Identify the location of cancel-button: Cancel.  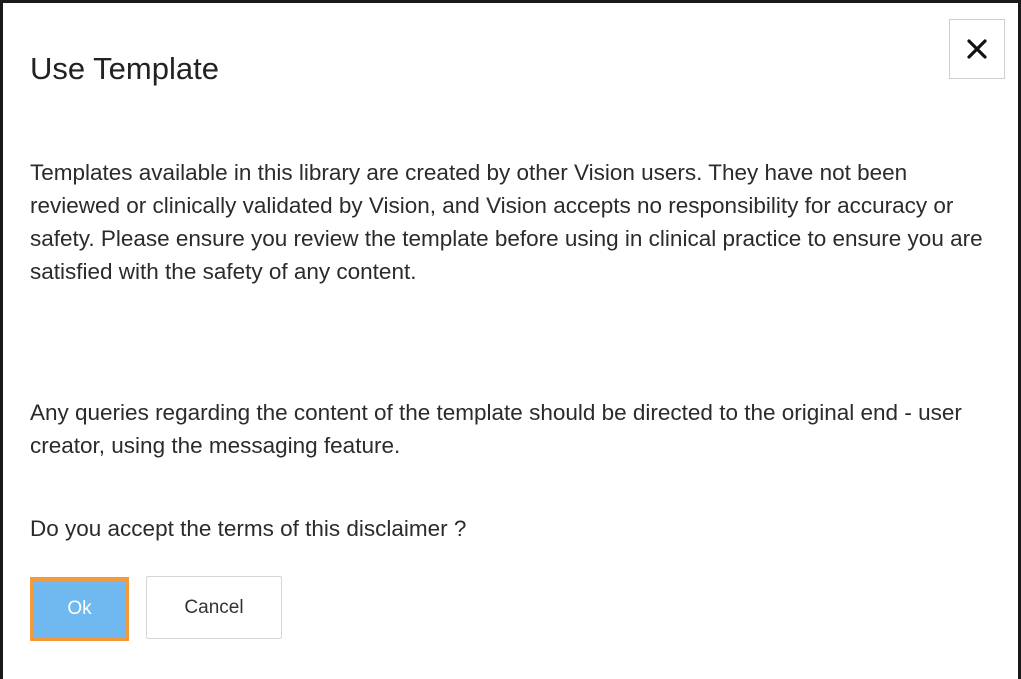
(214, 607).